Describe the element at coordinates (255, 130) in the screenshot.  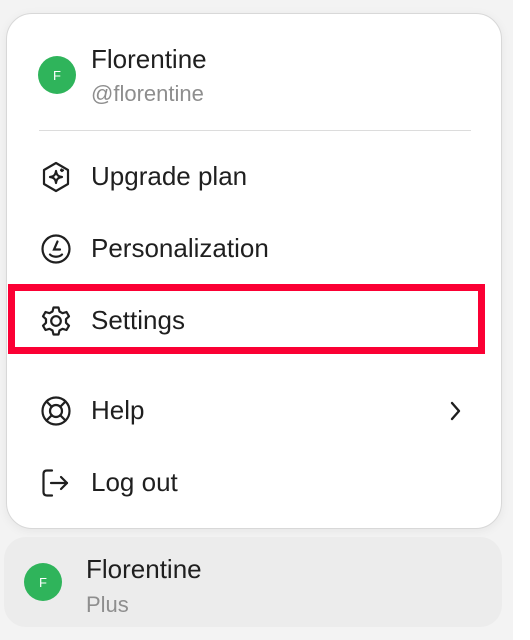
I see `menu-divider` at that location.